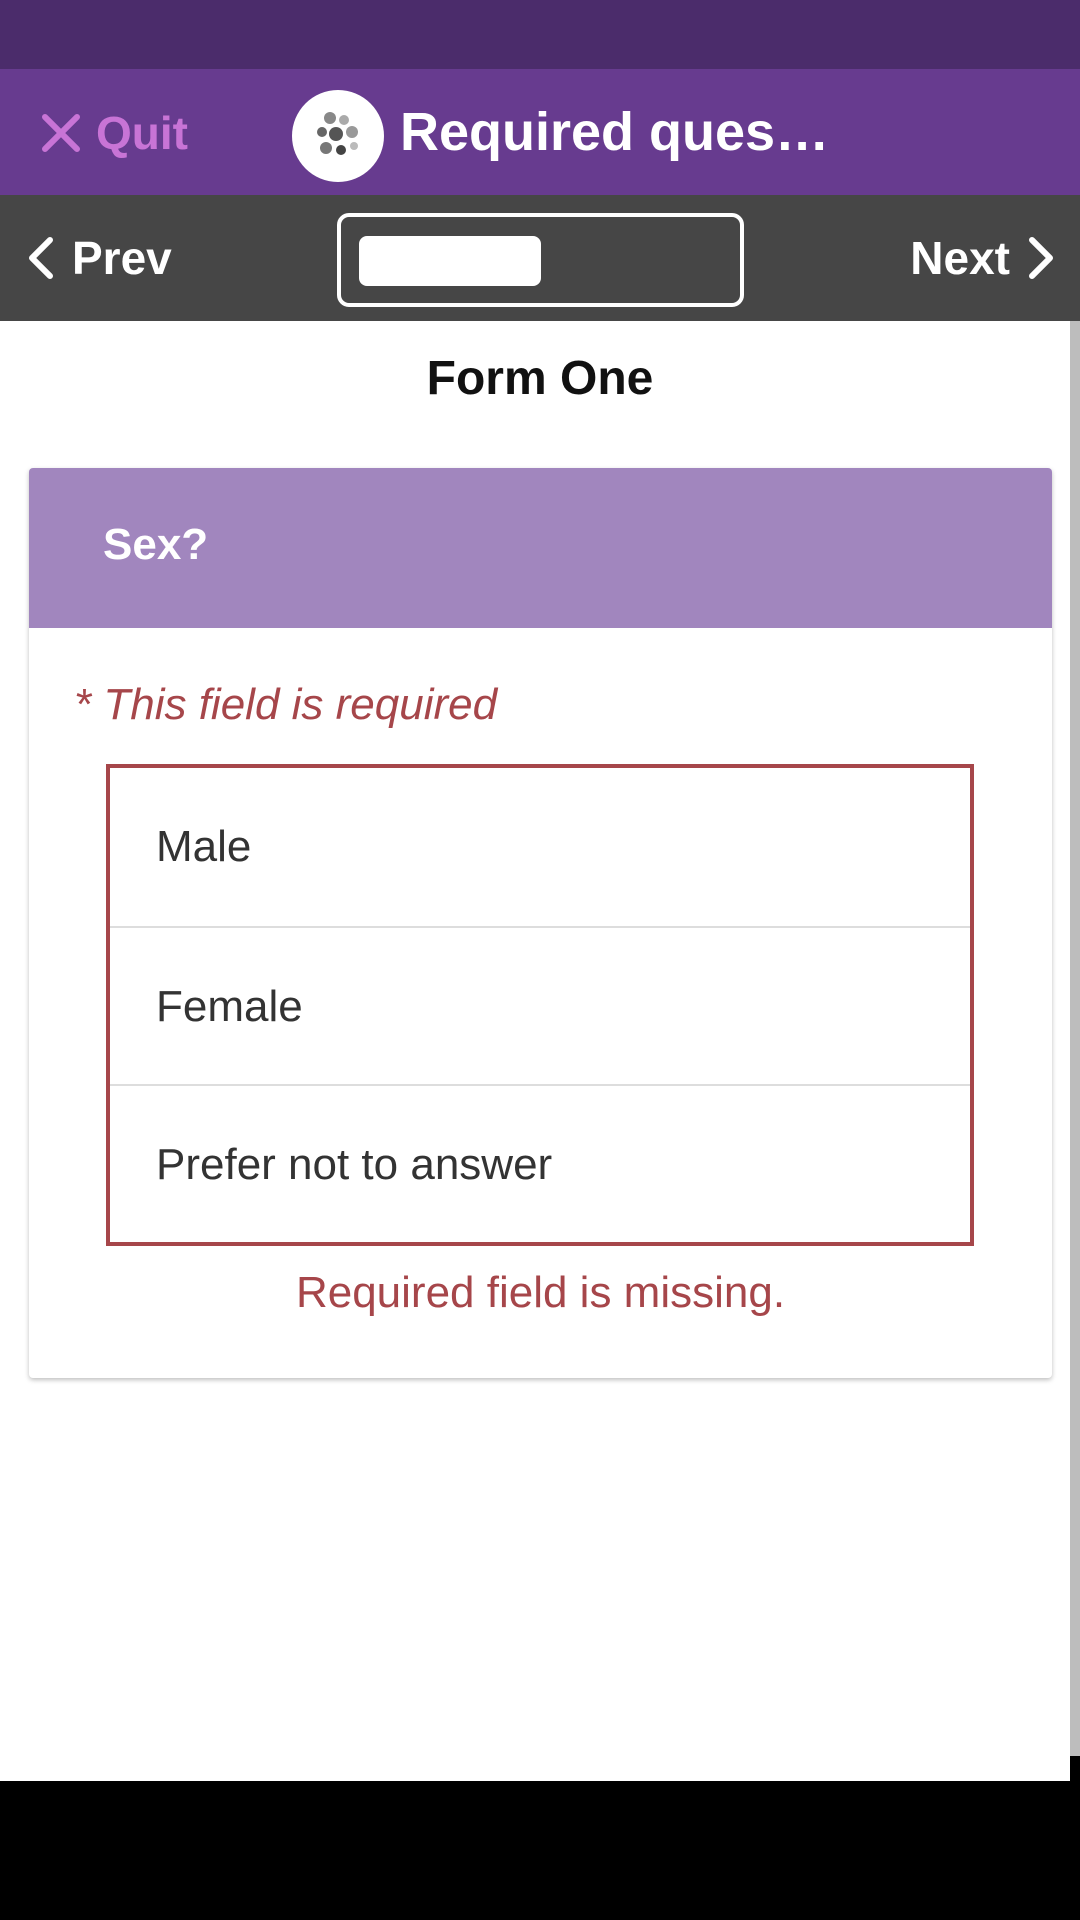 This screenshot has height=1920, width=1080. I want to click on option-female: Female, so click(540, 1007).